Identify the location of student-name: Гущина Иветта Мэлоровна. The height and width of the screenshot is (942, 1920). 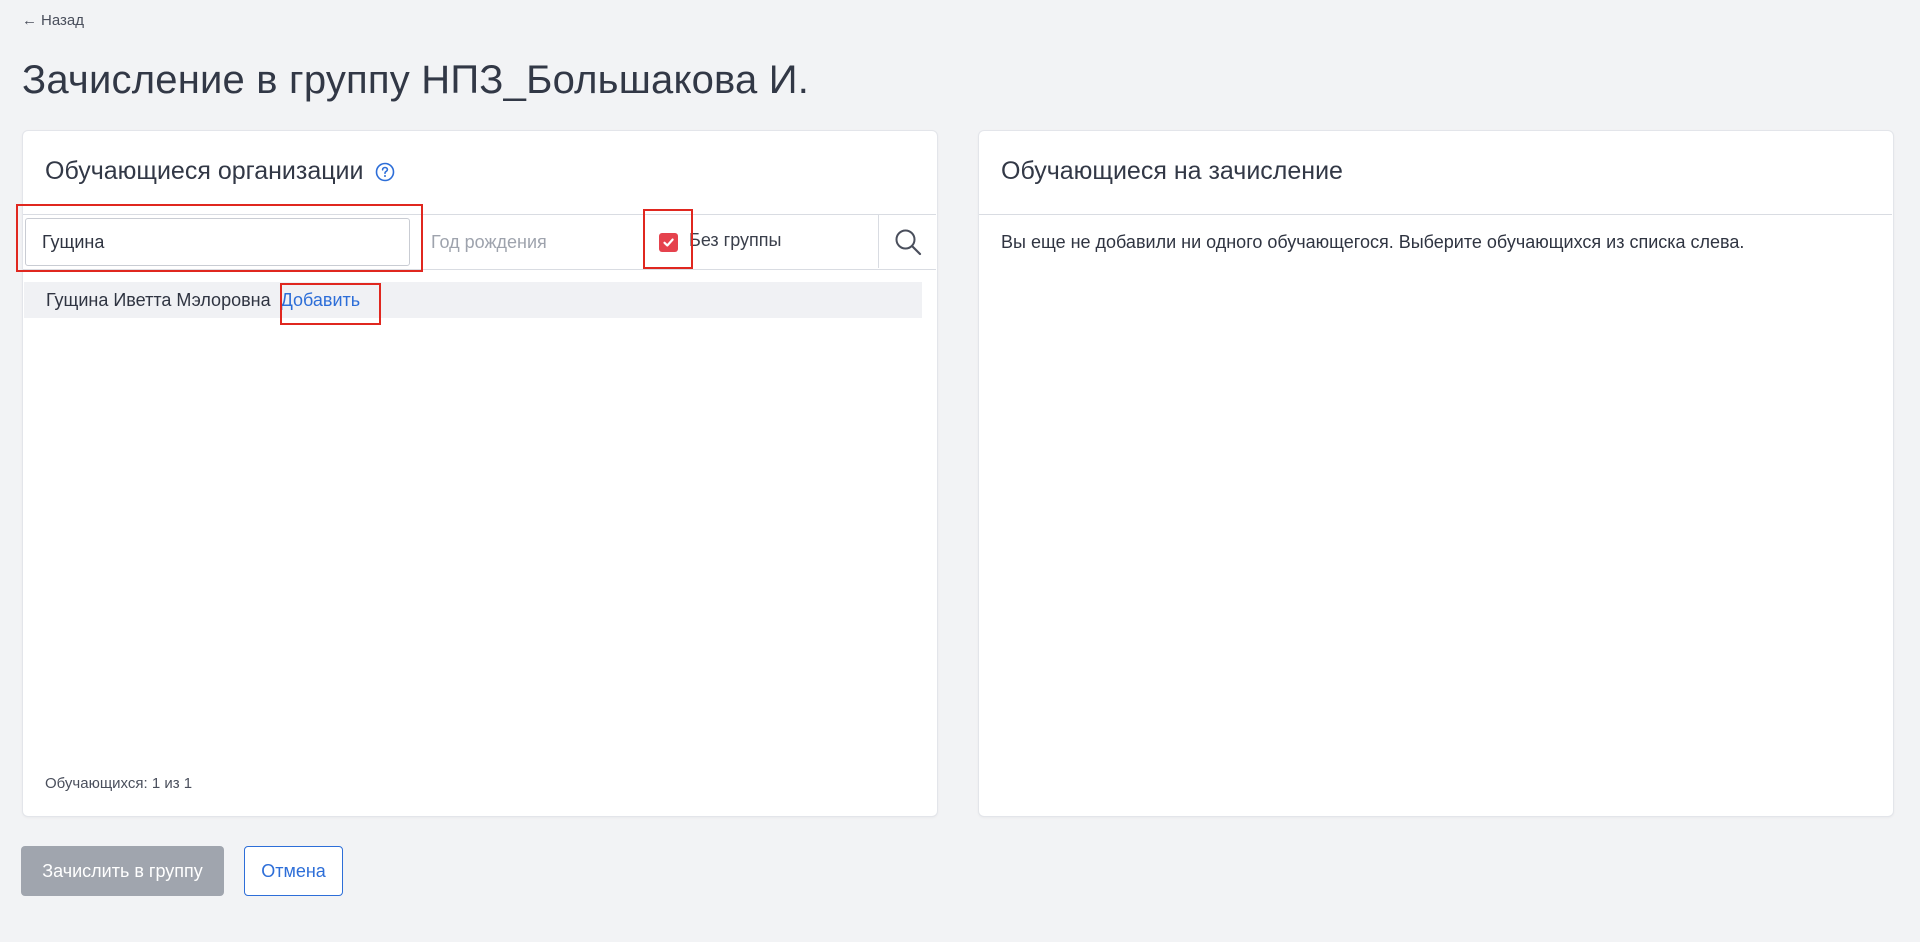
(158, 299).